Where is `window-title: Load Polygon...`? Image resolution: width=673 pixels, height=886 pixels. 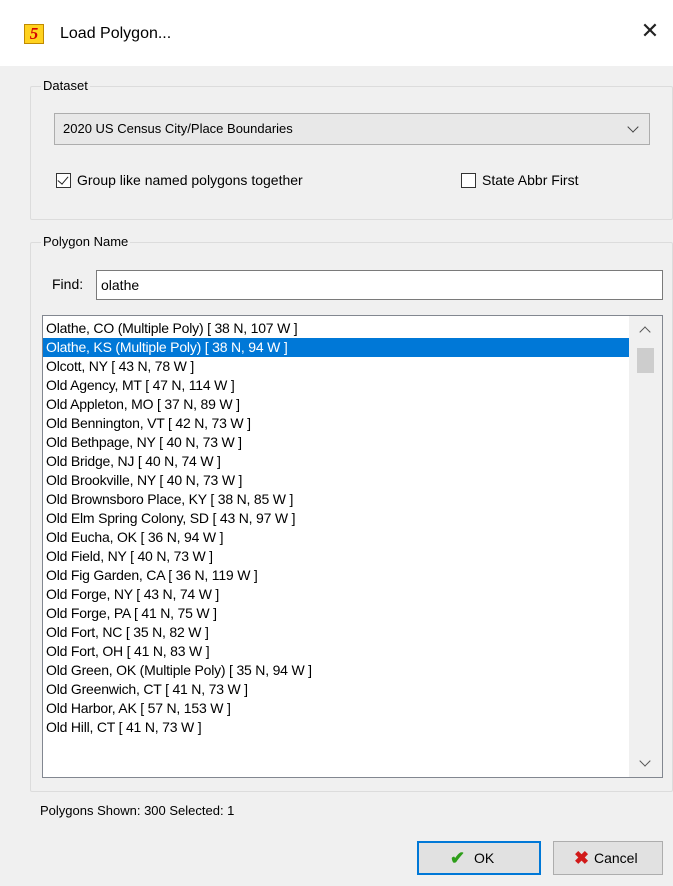 window-title: Load Polygon... is located at coordinates (116, 33).